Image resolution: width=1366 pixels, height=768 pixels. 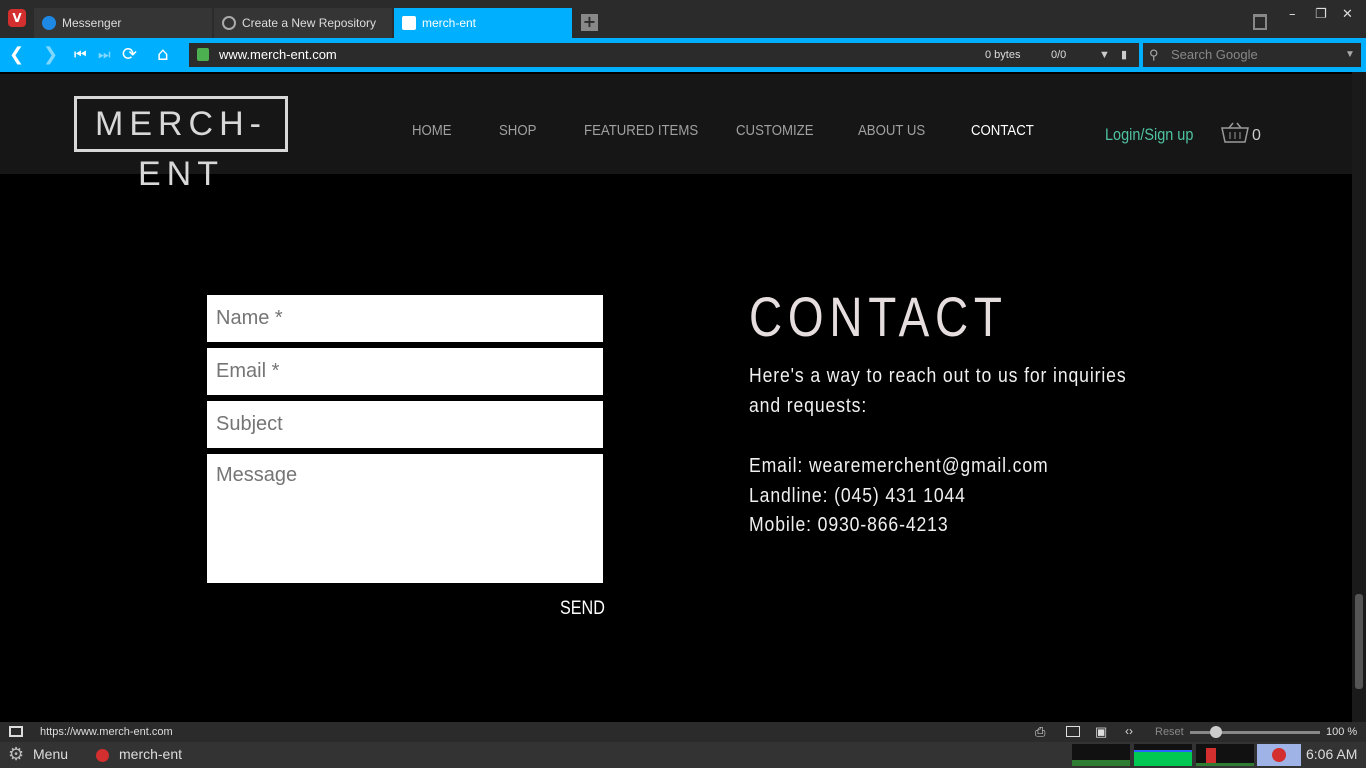 I want to click on minimize-icon: –, so click(x=1292, y=14).